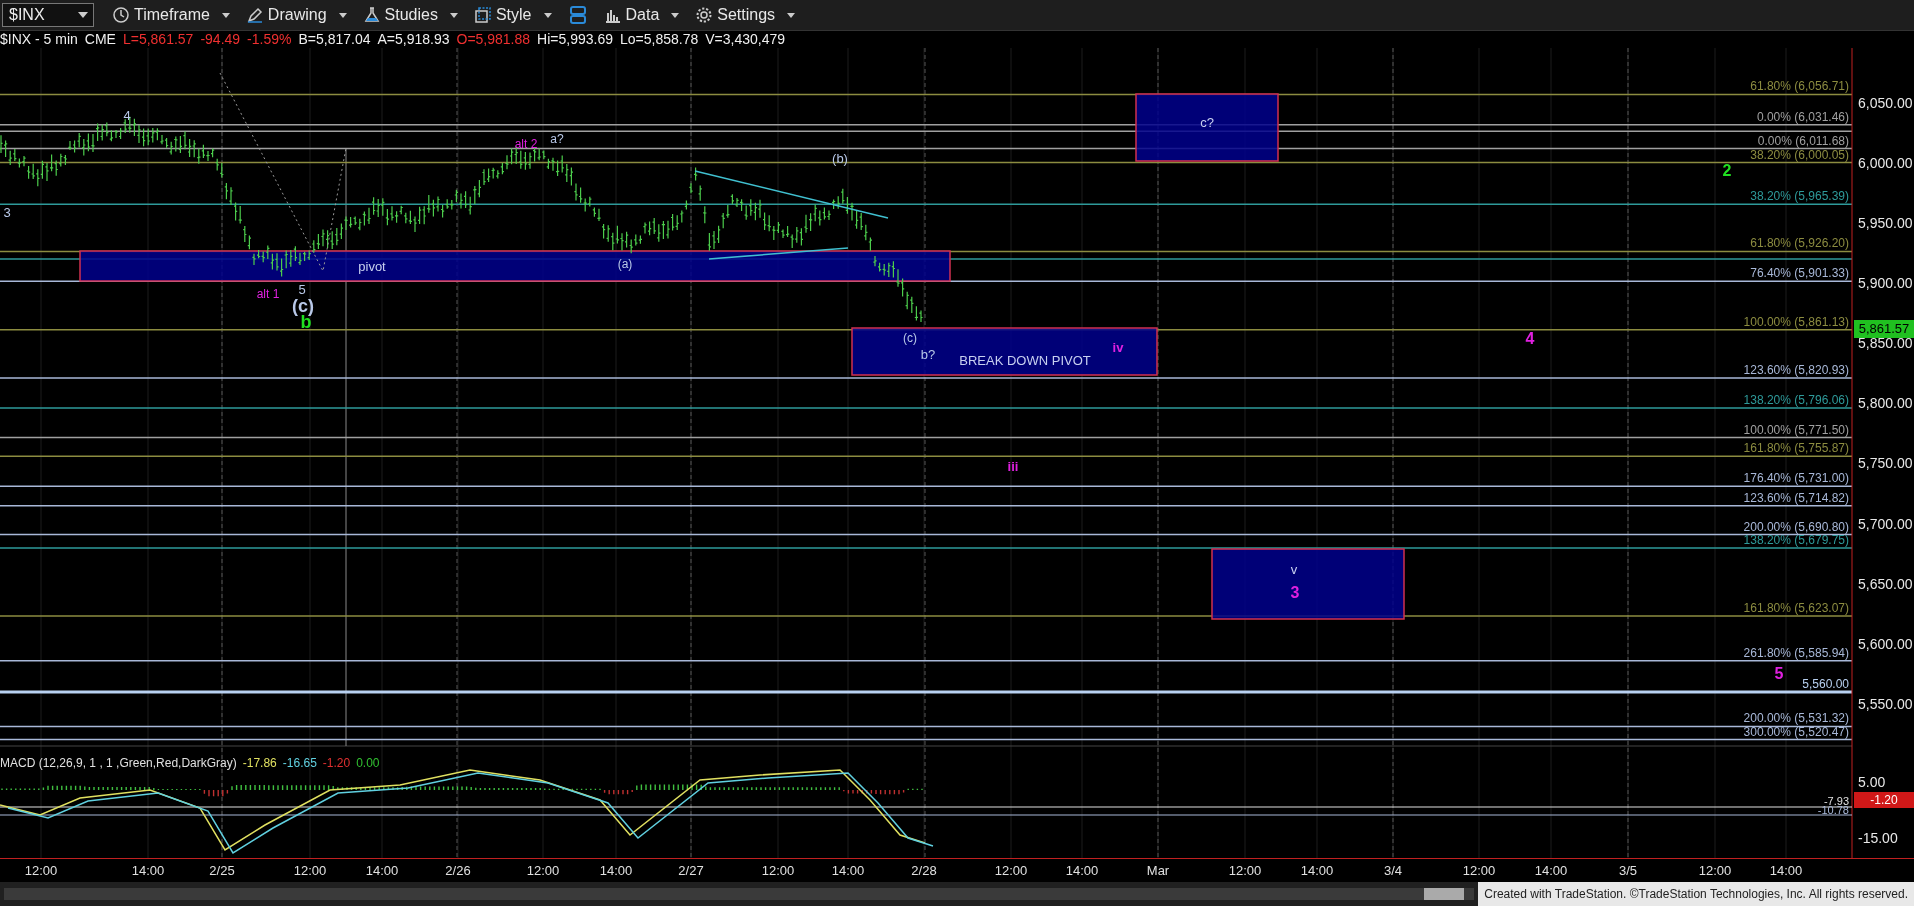 This screenshot has width=1914, height=906. What do you see at coordinates (1294, 569) in the screenshot?
I see `zone-label: v` at bounding box center [1294, 569].